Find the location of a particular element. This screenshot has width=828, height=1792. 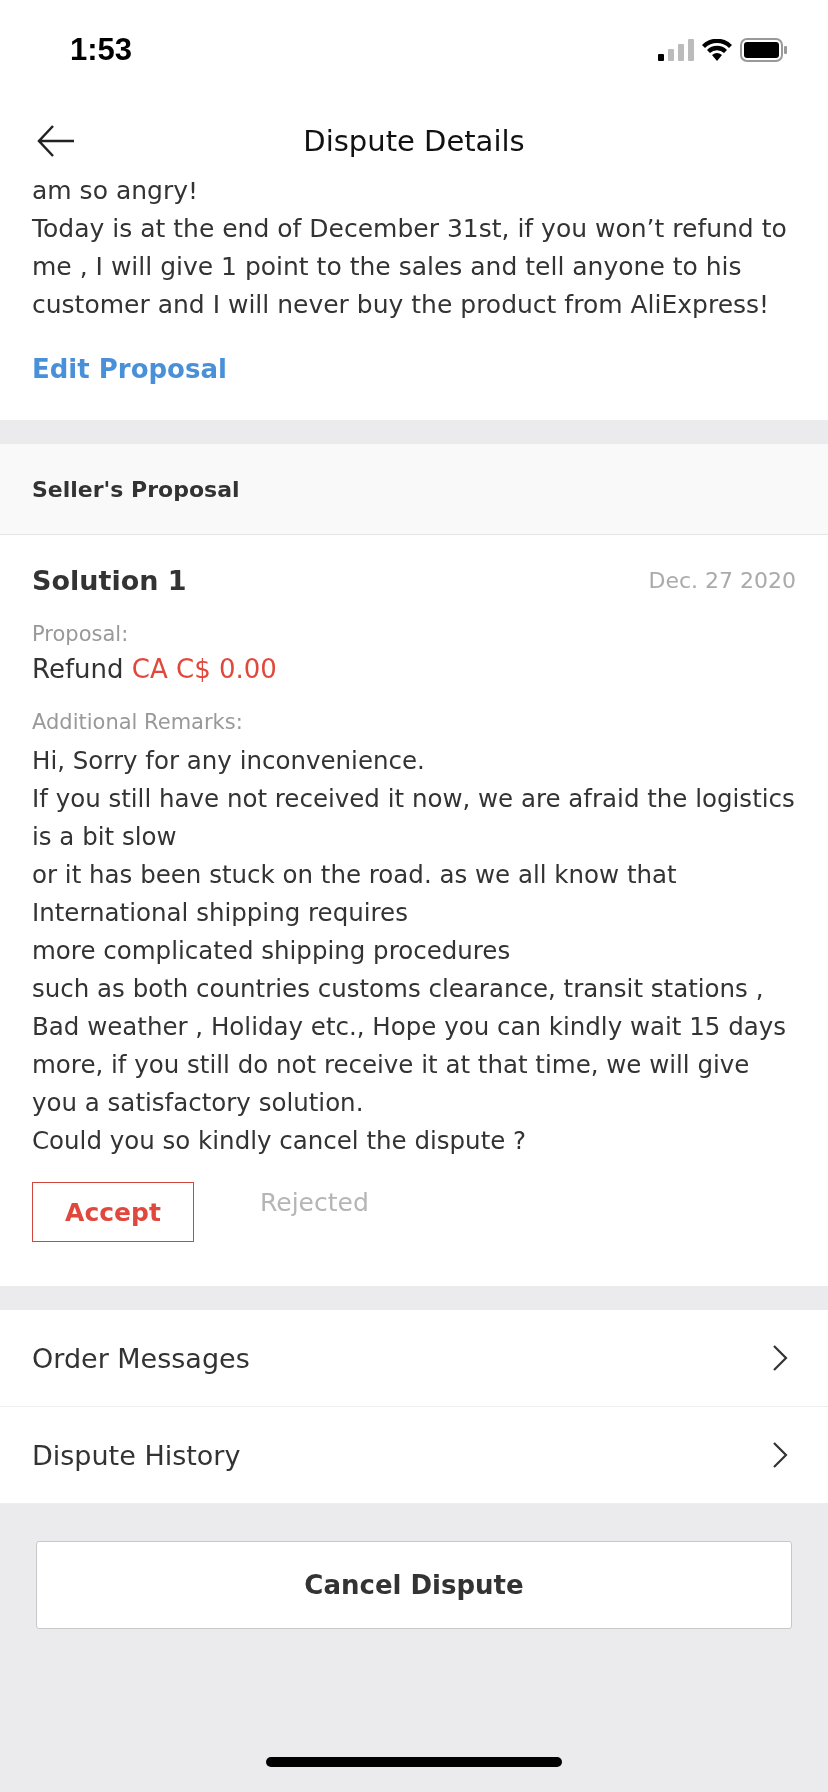

buyer-message: am so angry! Today is at the end of December 31st, if you won’t refund to me , I will give 1 point to the sales and tell anyone to his customer and I will never buy the product from AliExpress! is located at coordinates (410, 248).